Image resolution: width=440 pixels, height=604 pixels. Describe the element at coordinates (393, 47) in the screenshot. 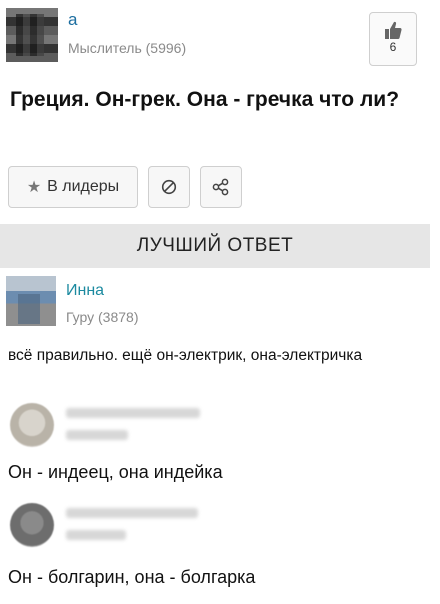

I see `like-count: 6` at that location.